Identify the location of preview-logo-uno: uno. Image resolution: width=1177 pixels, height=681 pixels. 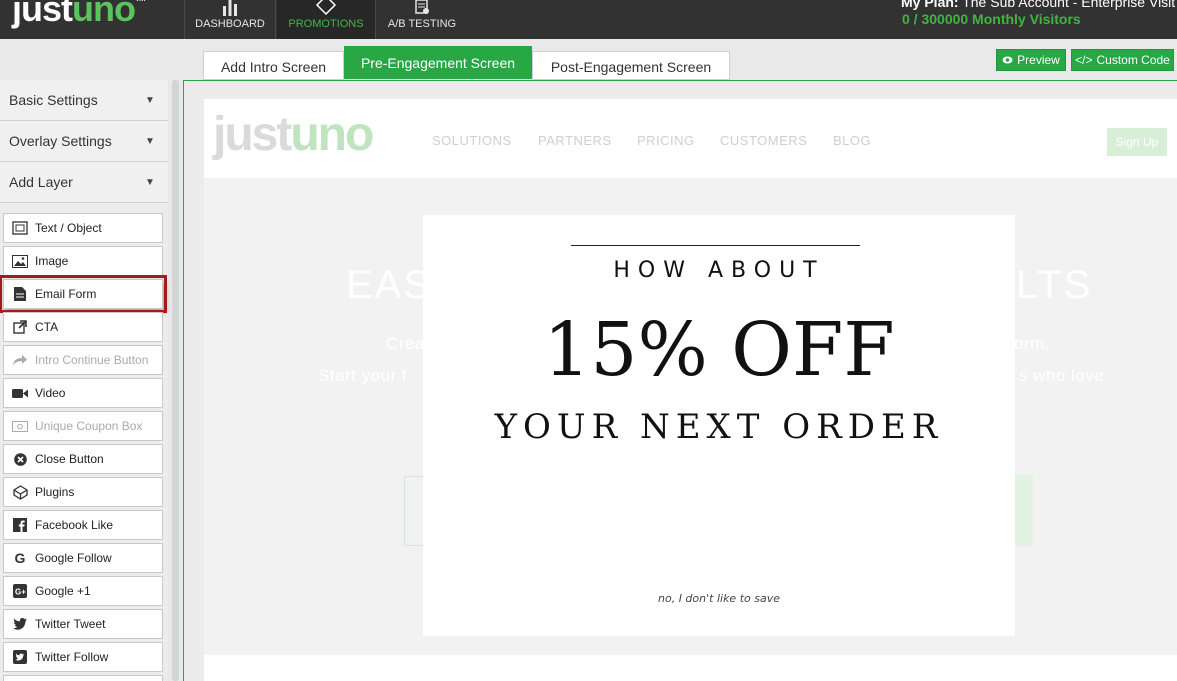
(332, 134).